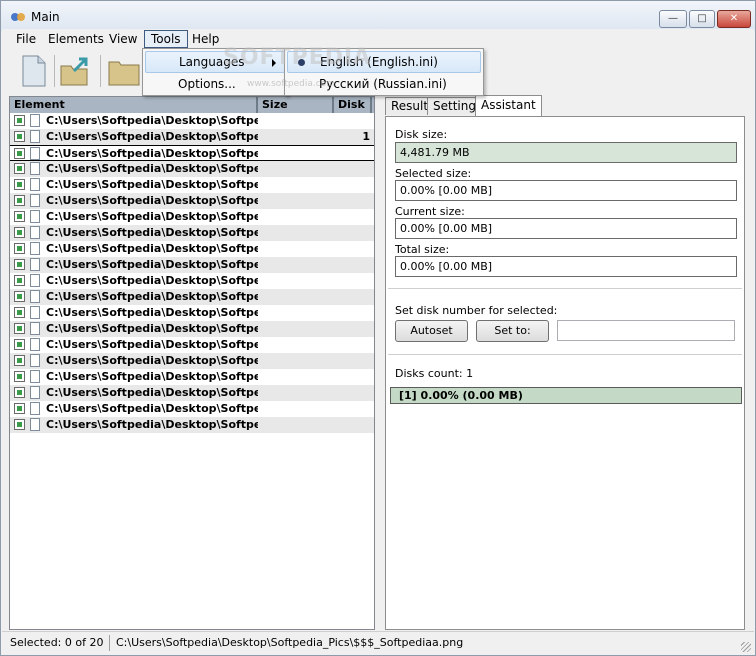  What do you see at coordinates (291, 84) in the screenshot?
I see `watermark-url: www.softpedia.com` at bounding box center [291, 84].